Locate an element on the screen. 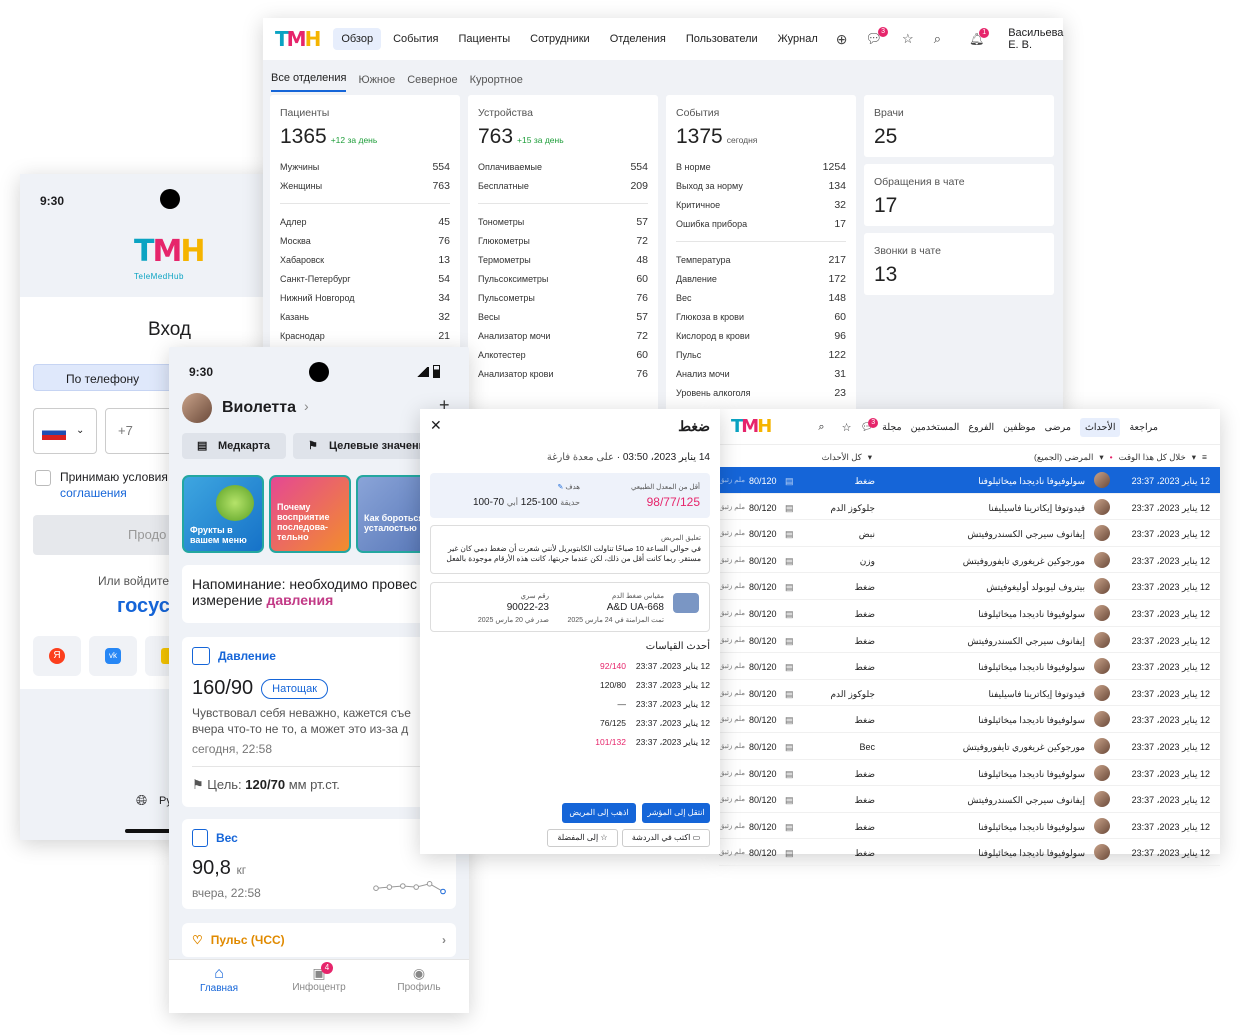  agreement-link: соглашения is located at coordinates (93, 493).